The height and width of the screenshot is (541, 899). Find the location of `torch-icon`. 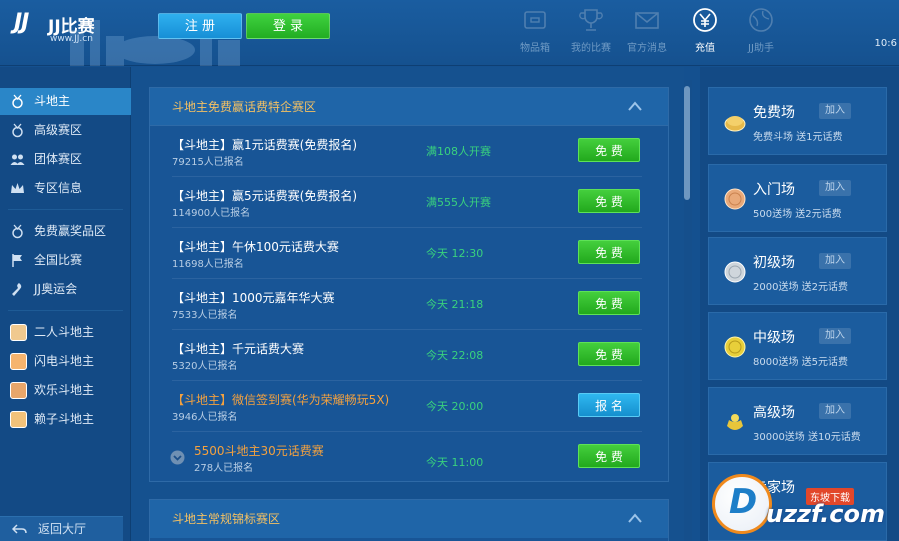

torch-icon is located at coordinates (17, 289).